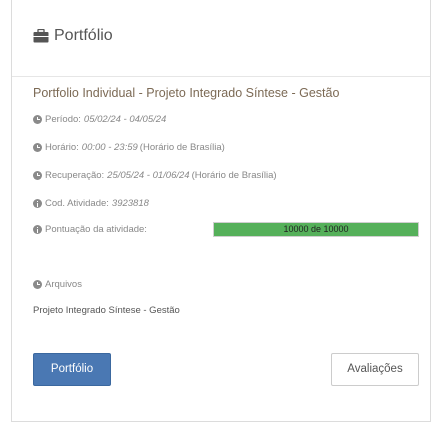 The height and width of the screenshot is (424, 438). Describe the element at coordinates (83, 35) in the screenshot. I see `panel-title-text: Portfólio` at that location.